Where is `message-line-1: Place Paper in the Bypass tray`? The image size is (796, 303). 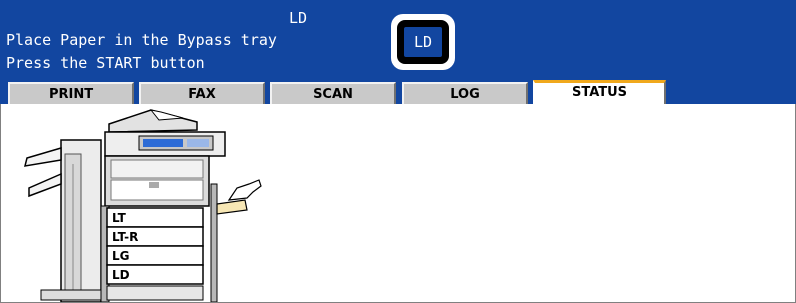
message-line-1: Place Paper in the Bypass tray is located at coordinates (141, 40).